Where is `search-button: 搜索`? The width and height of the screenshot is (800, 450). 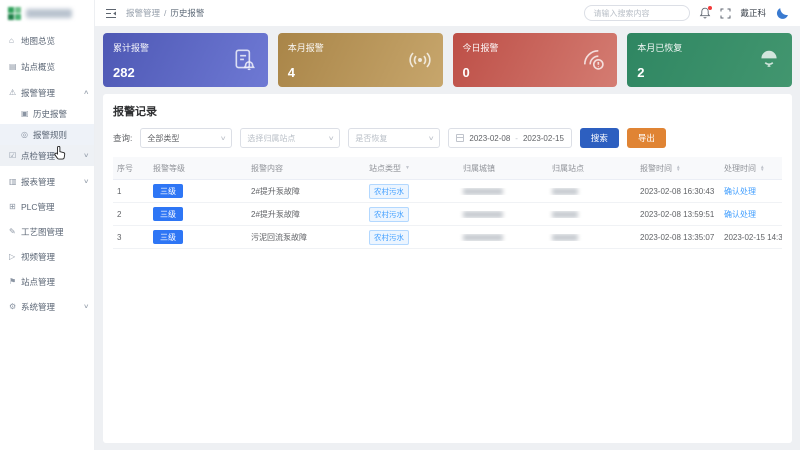
search-button: 搜索 is located at coordinates (599, 138).